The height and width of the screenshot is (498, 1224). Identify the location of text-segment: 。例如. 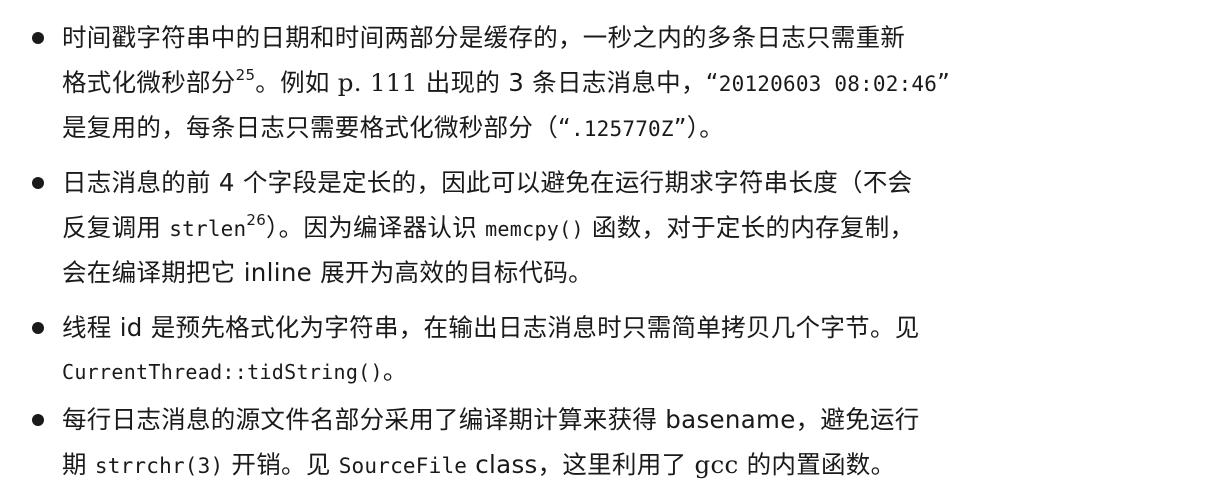
(296, 82).